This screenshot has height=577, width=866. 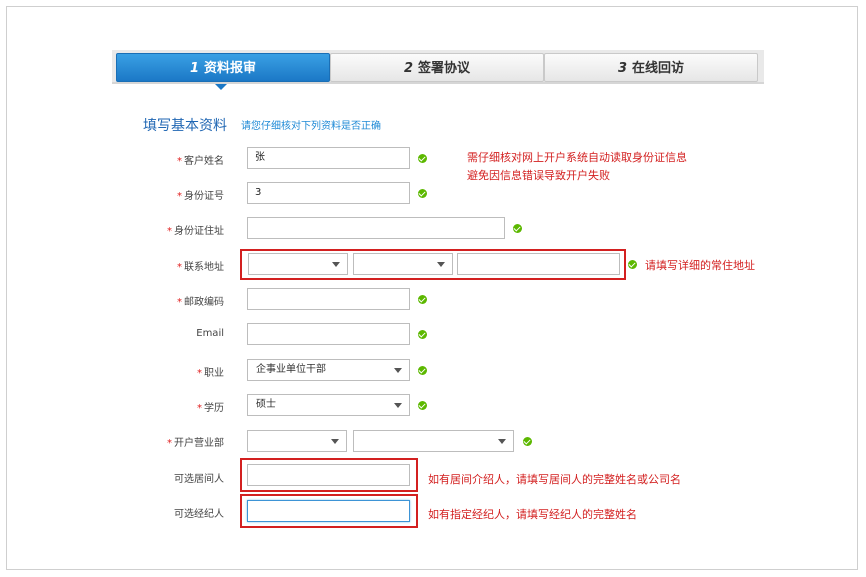 What do you see at coordinates (195, 443) in the screenshot?
I see `branch-label: * 开户营业部` at bounding box center [195, 443].